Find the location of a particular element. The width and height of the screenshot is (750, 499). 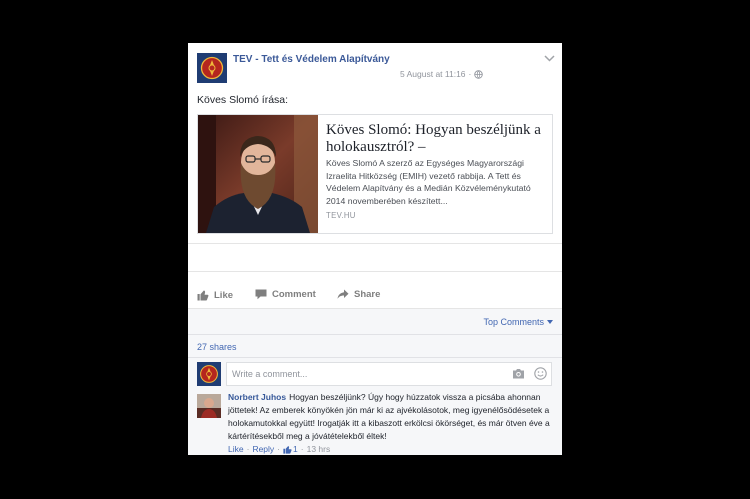

comment-meta: Like · Reply · 1 · 13 hrs is located at coordinates (392, 449).